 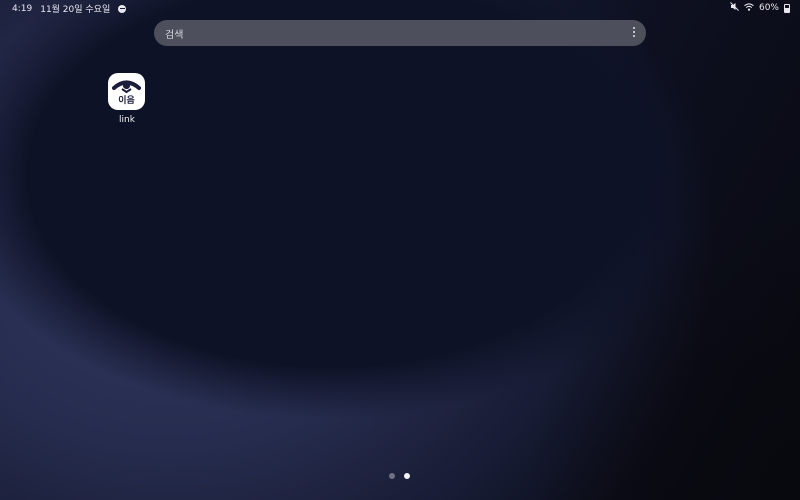 What do you see at coordinates (734, 8) in the screenshot?
I see `mute-icon` at bounding box center [734, 8].